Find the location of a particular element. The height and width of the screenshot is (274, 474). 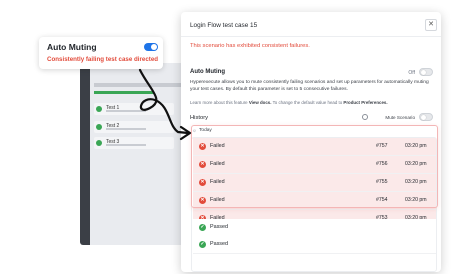

learn-more-mid: To change the default value head to is located at coordinates (307, 102).